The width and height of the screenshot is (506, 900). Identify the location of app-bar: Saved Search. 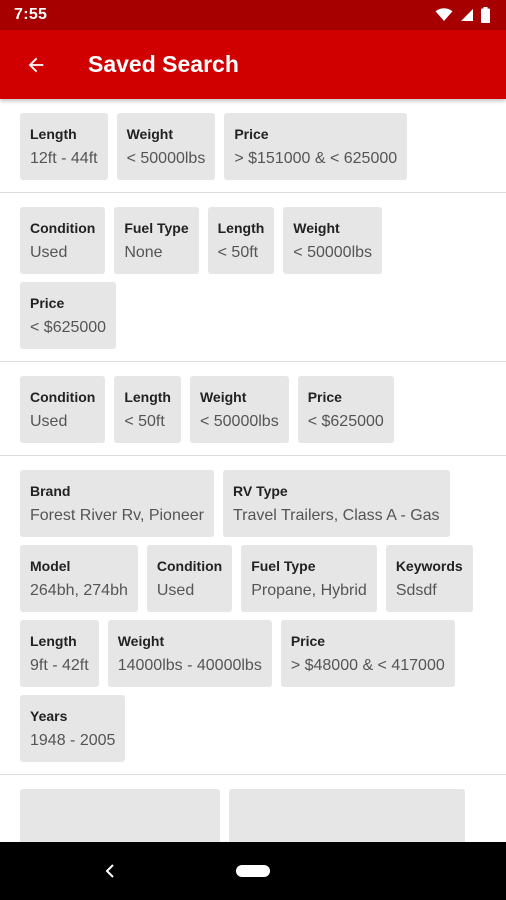
(253, 64).